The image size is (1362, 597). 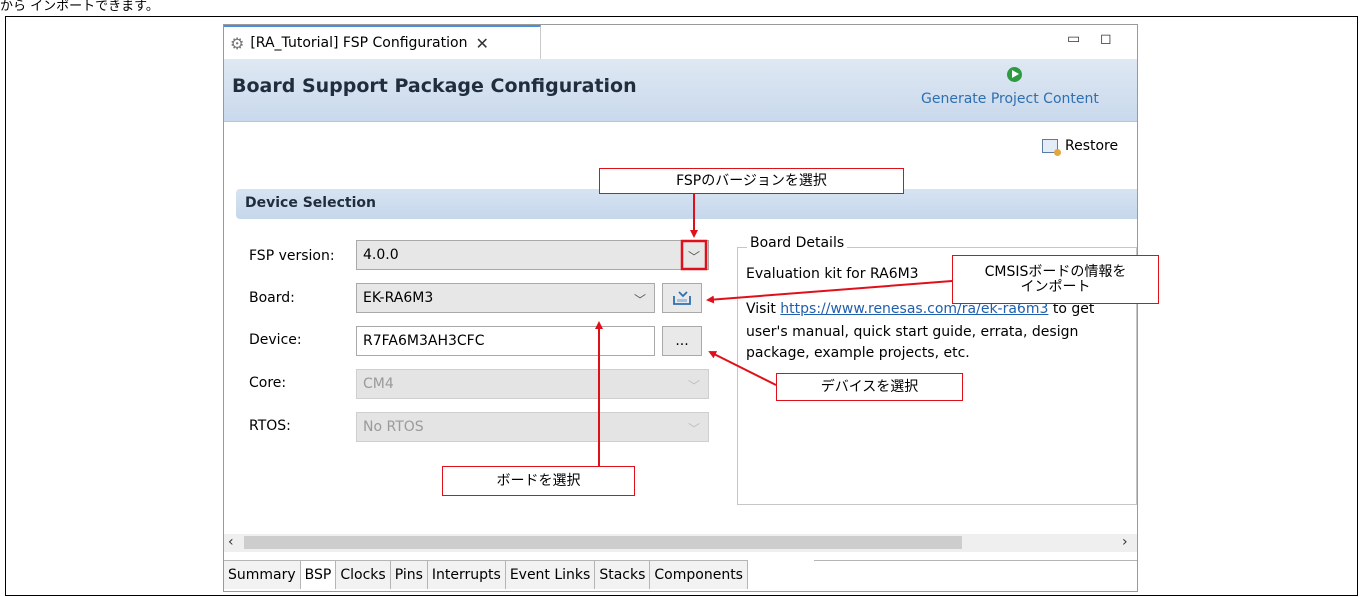 I want to click on board-details-title: Board Details, so click(x=797, y=243).